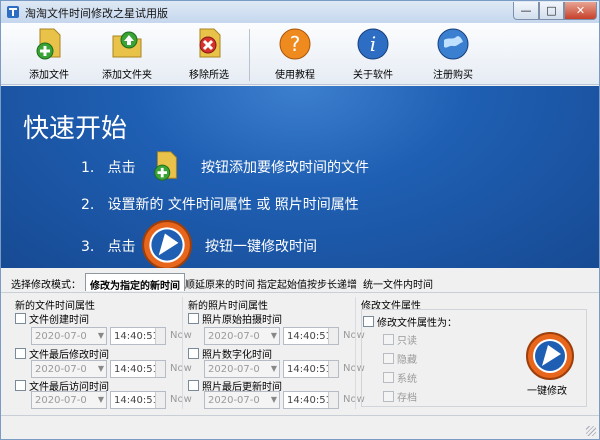 The image size is (600, 440). Describe the element at coordinates (307, 282) in the screenshot. I see `tab-step-increment: 指定起始值按步长递增` at that location.